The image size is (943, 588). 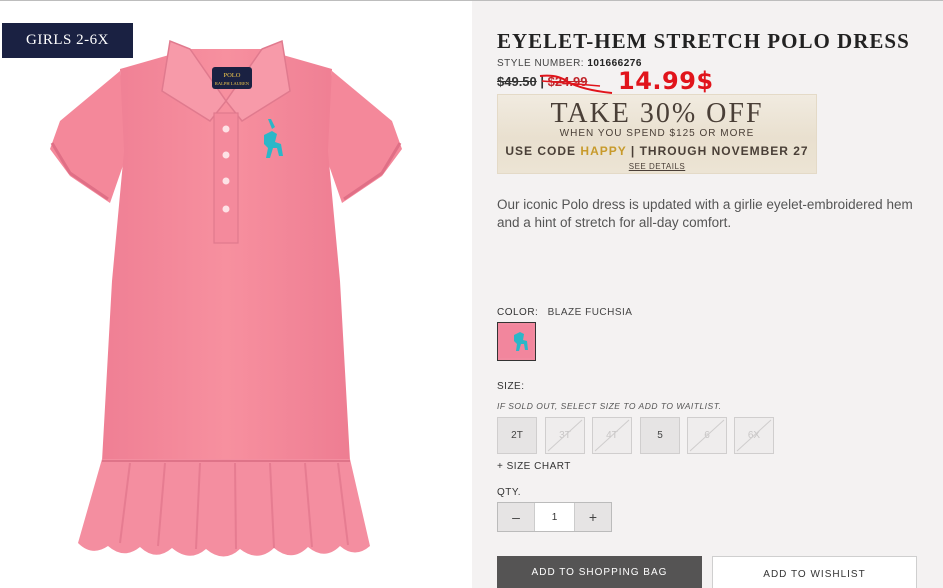 I want to click on size-option-6: 6, so click(x=707, y=435).